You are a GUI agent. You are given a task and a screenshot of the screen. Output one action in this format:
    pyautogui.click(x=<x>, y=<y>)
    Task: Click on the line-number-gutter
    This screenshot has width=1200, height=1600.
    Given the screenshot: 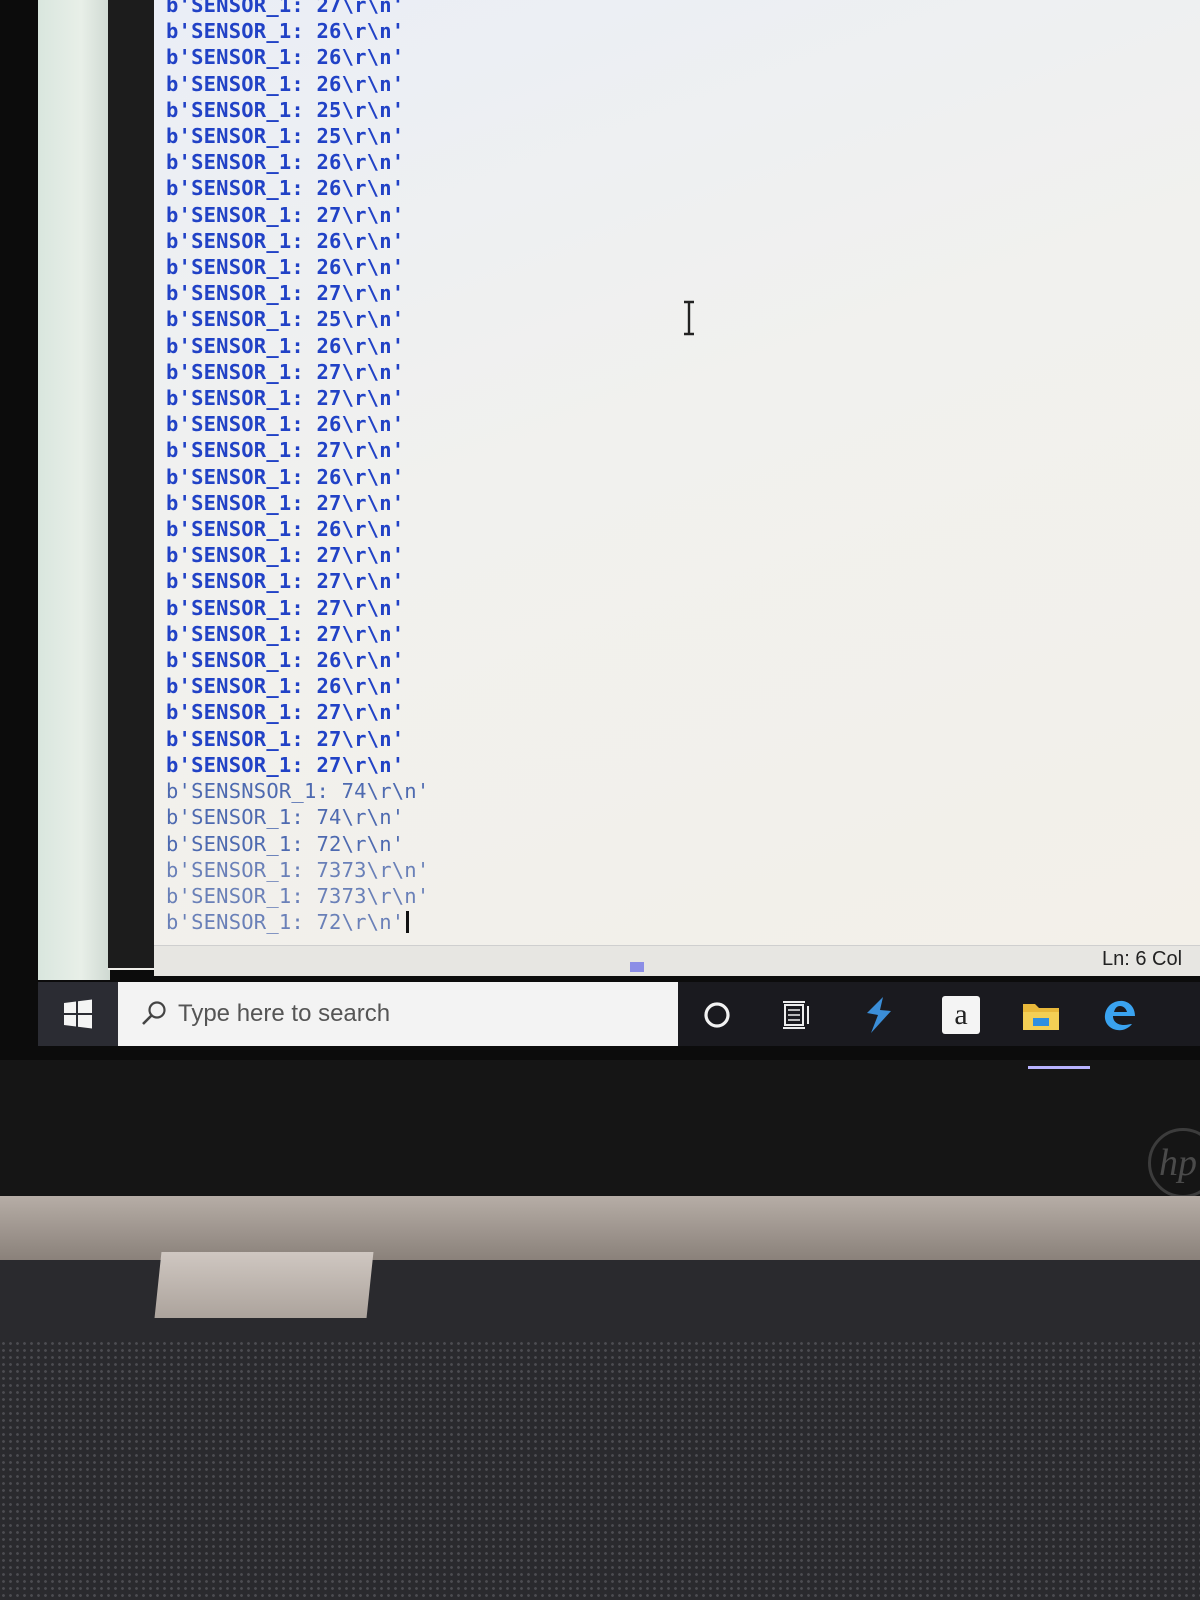 What is the action you would take?
    pyautogui.click(x=131, y=484)
    